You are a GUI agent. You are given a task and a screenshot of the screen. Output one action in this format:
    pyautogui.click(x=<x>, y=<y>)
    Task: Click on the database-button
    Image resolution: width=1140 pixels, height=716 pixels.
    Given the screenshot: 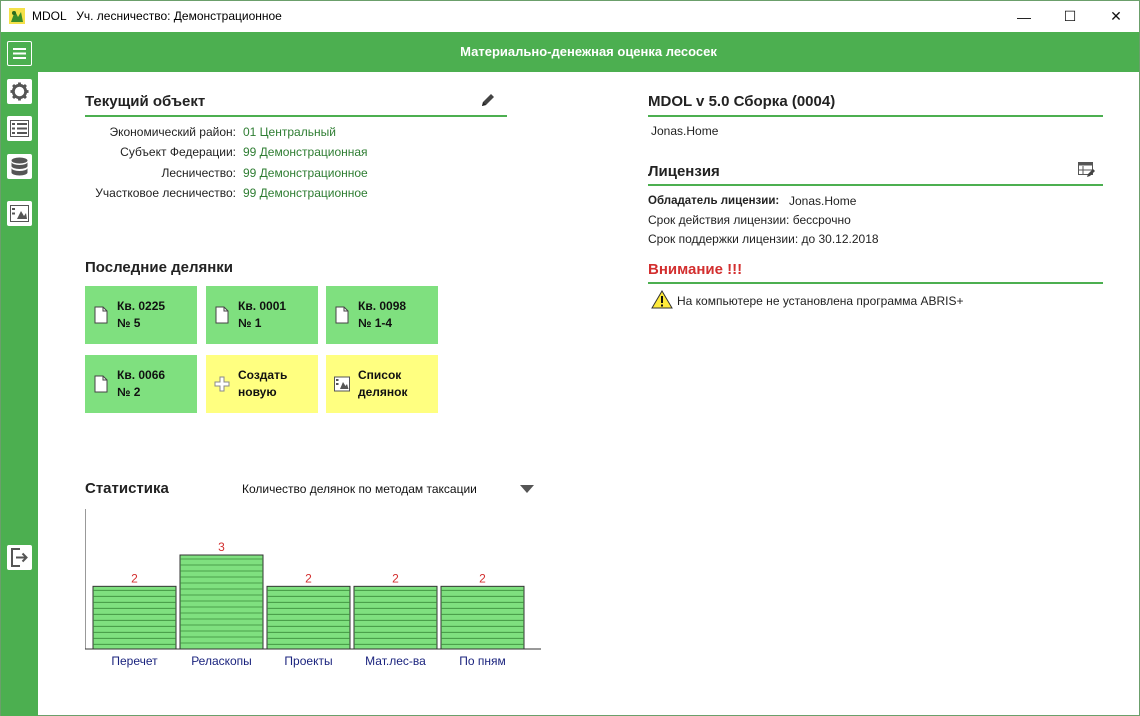 What is the action you would take?
    pyautogui.click(x=19, y=166)
    